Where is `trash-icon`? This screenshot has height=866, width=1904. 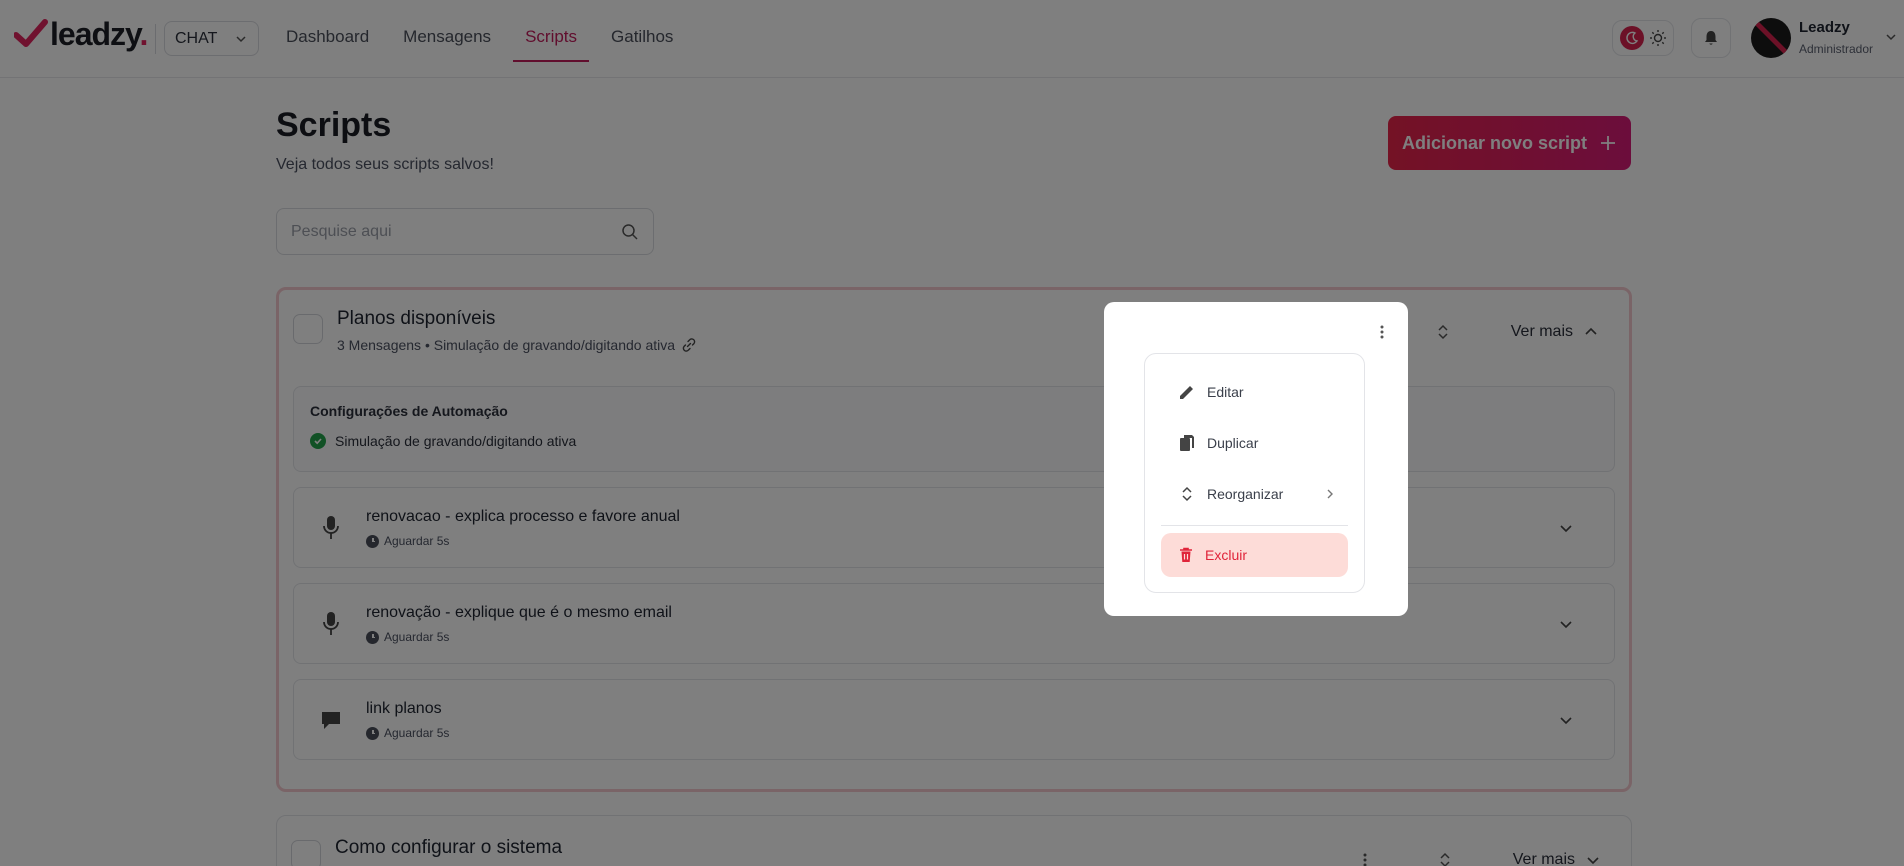
trash-icon is located at coordinates (1186, 554).